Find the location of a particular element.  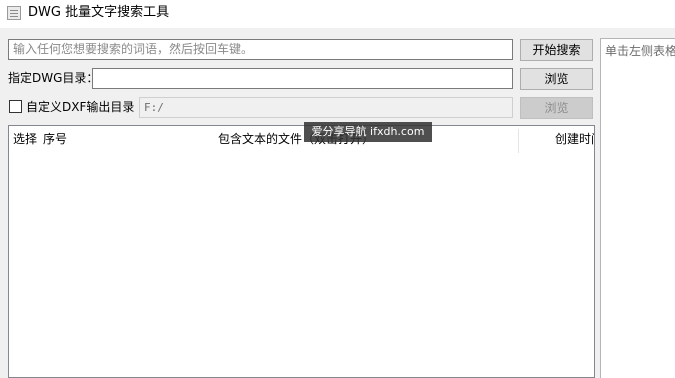

search-placeholder: 输入任何您想要搜索的词语，然后按回车键。 is located at coordinates (133, 49).